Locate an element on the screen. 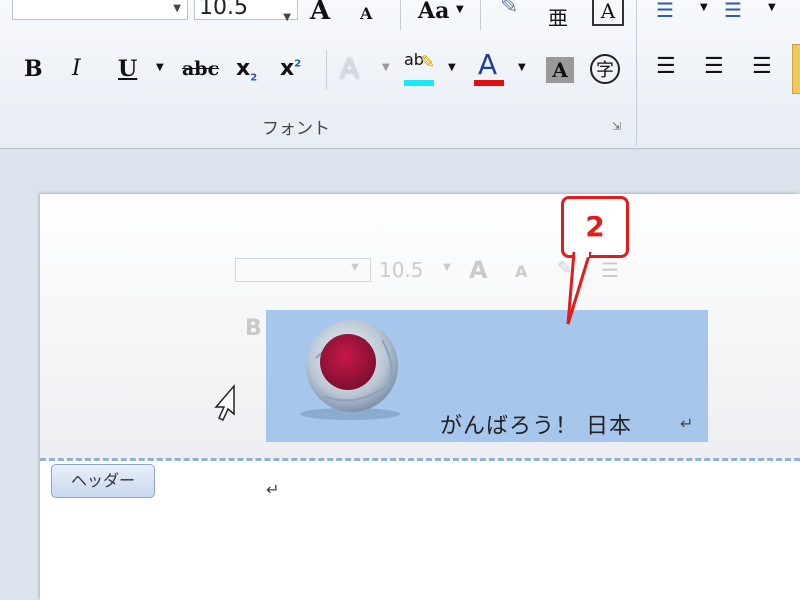  font-group-label: フォント is located at coordinates (296, 129).